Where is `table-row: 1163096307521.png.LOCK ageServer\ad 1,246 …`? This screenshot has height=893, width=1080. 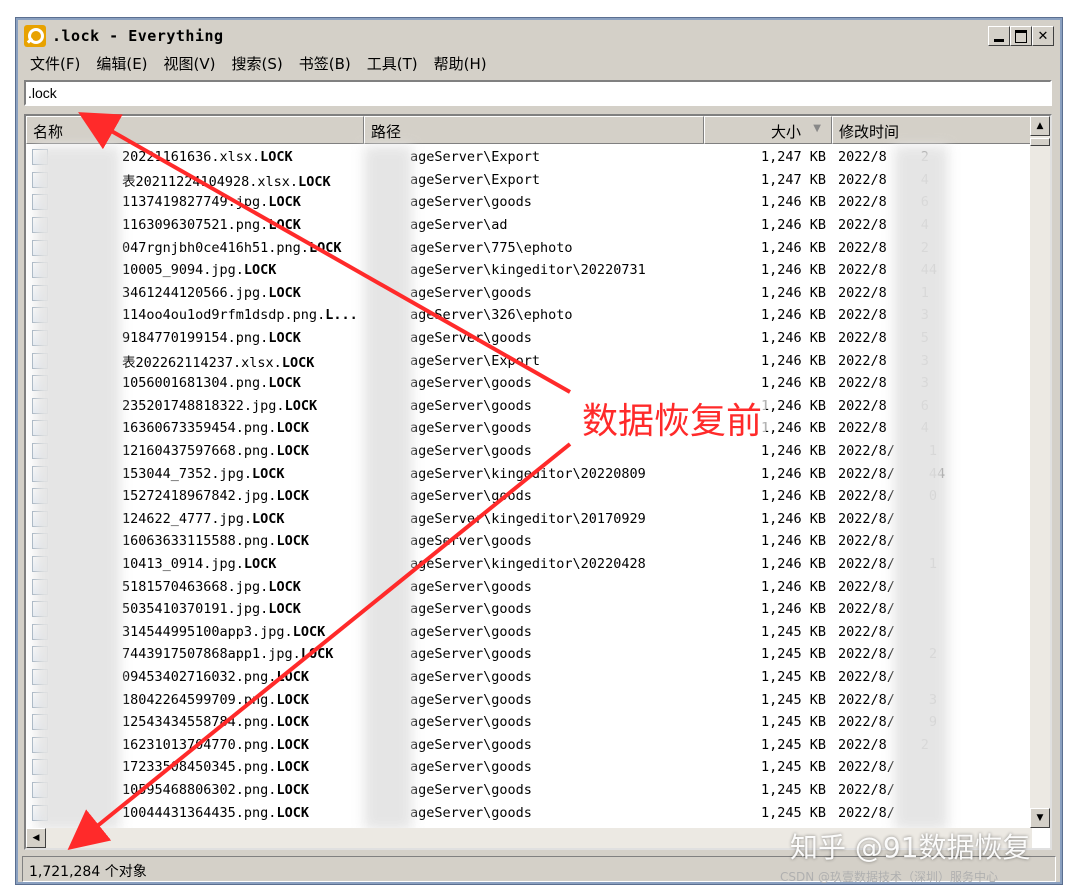 table-row: 1163096307521.png.LOCK ageServer\ad 1,246 … is located at coordinates (529, 225).